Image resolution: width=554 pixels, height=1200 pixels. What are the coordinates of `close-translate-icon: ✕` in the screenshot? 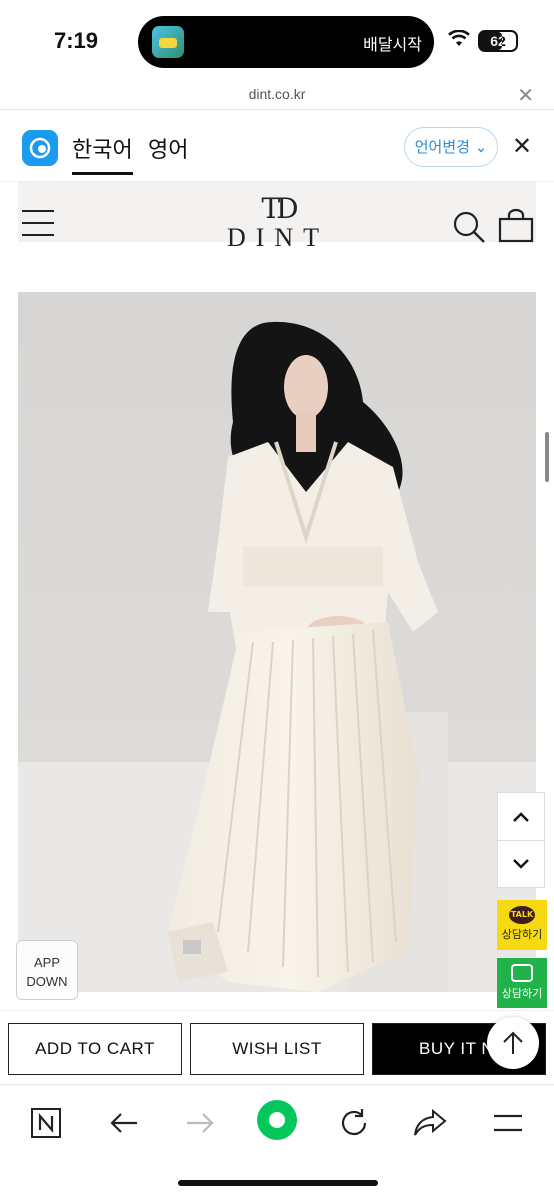 It's located at (522, 146).